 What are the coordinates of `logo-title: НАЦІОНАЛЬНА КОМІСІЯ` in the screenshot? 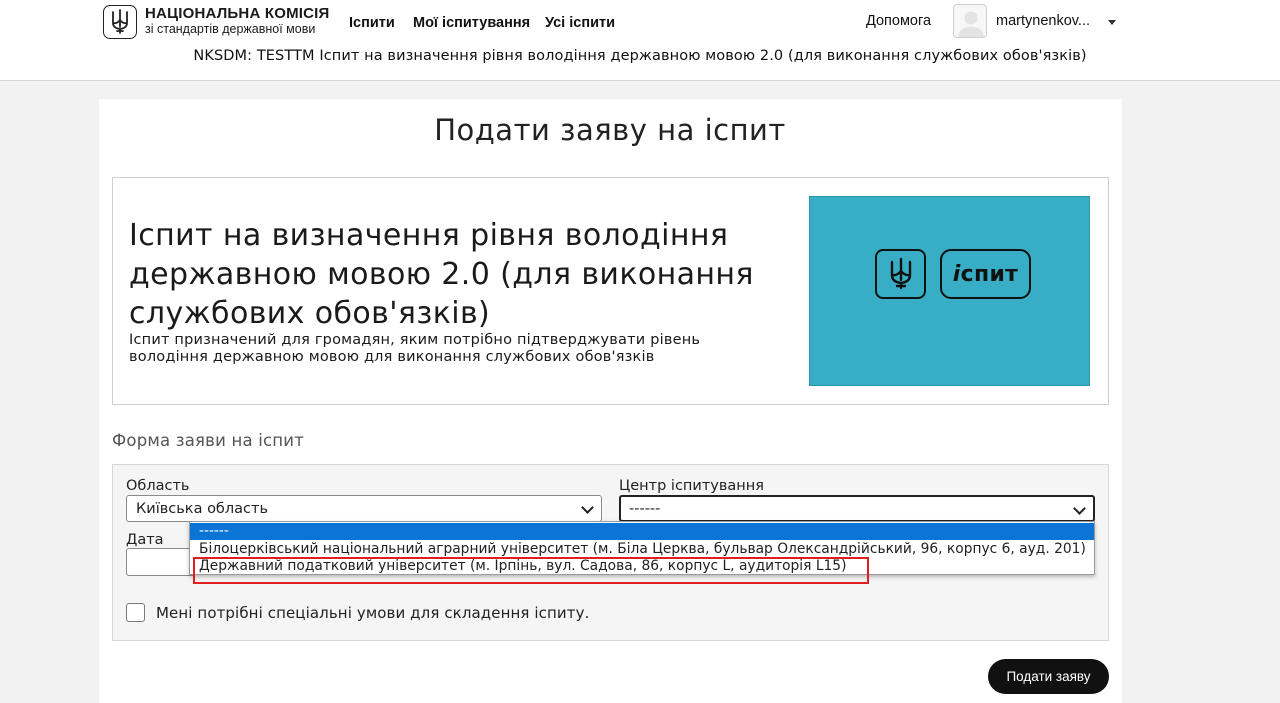 It's located at (237, 13).